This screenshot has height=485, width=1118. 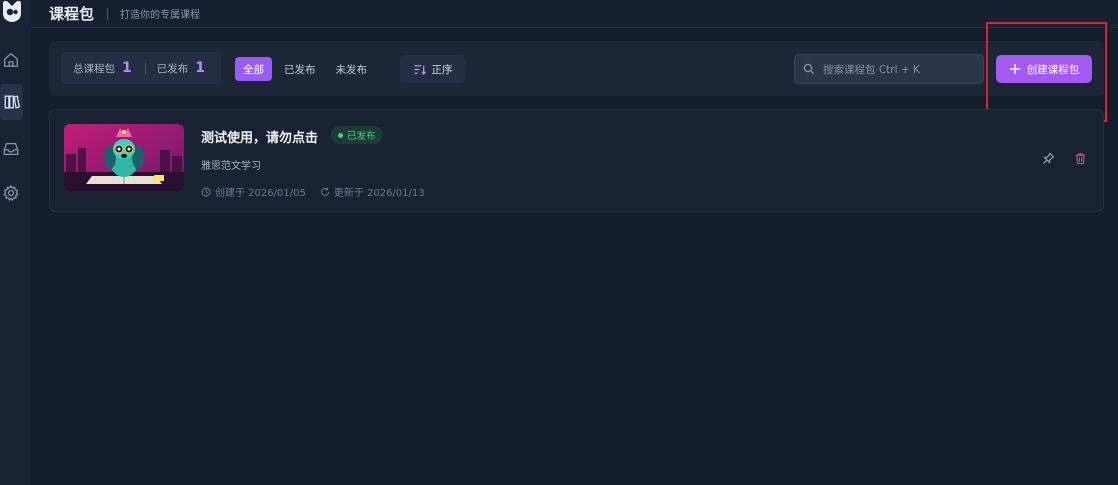 What do you see at coordinates (1014, 69) in the screenshot?
I see `plus-icon` at bounding box center [1014, 69].